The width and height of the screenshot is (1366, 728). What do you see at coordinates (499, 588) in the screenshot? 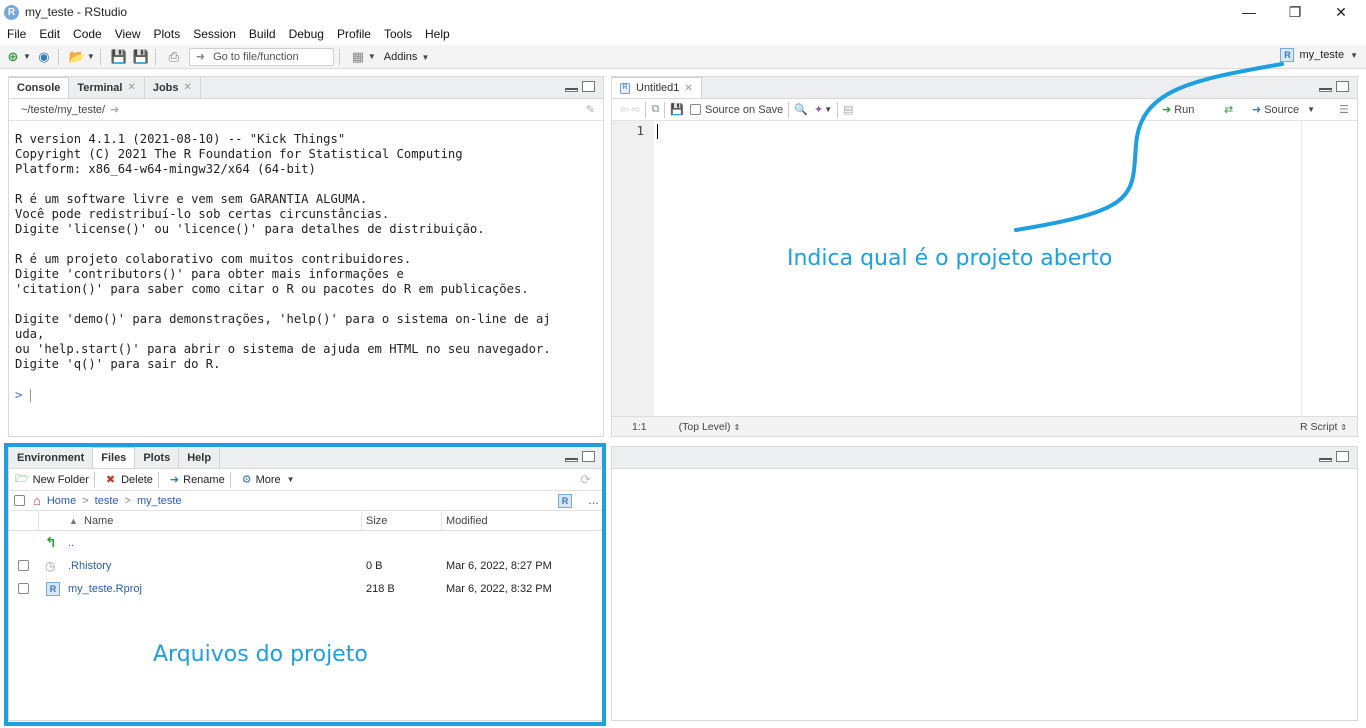
I see `file-modified: Mar 6, 2022, 8:32 PM` at bounding box center [499, 588].